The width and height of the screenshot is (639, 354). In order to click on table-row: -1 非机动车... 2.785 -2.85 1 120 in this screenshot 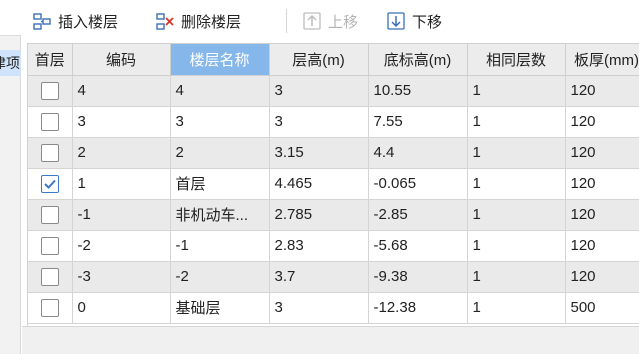, I will do `click(333, 215)`.